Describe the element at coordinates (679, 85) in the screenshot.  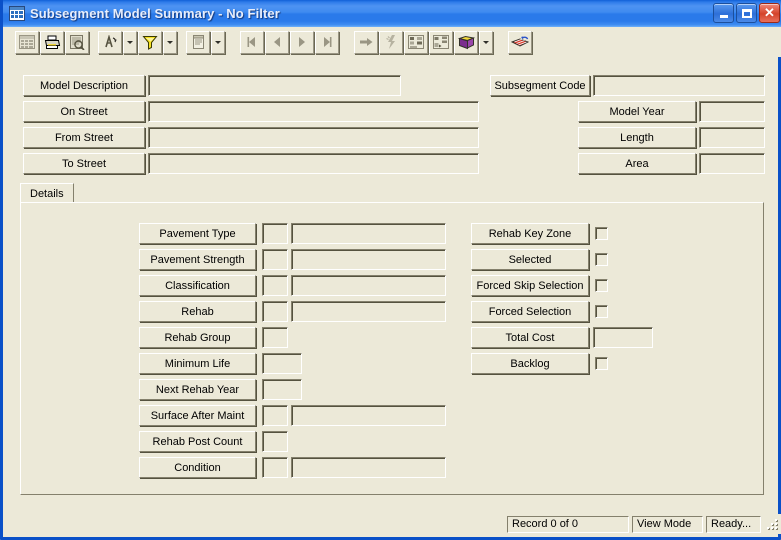
I see `input-subsegment-code` at that location.